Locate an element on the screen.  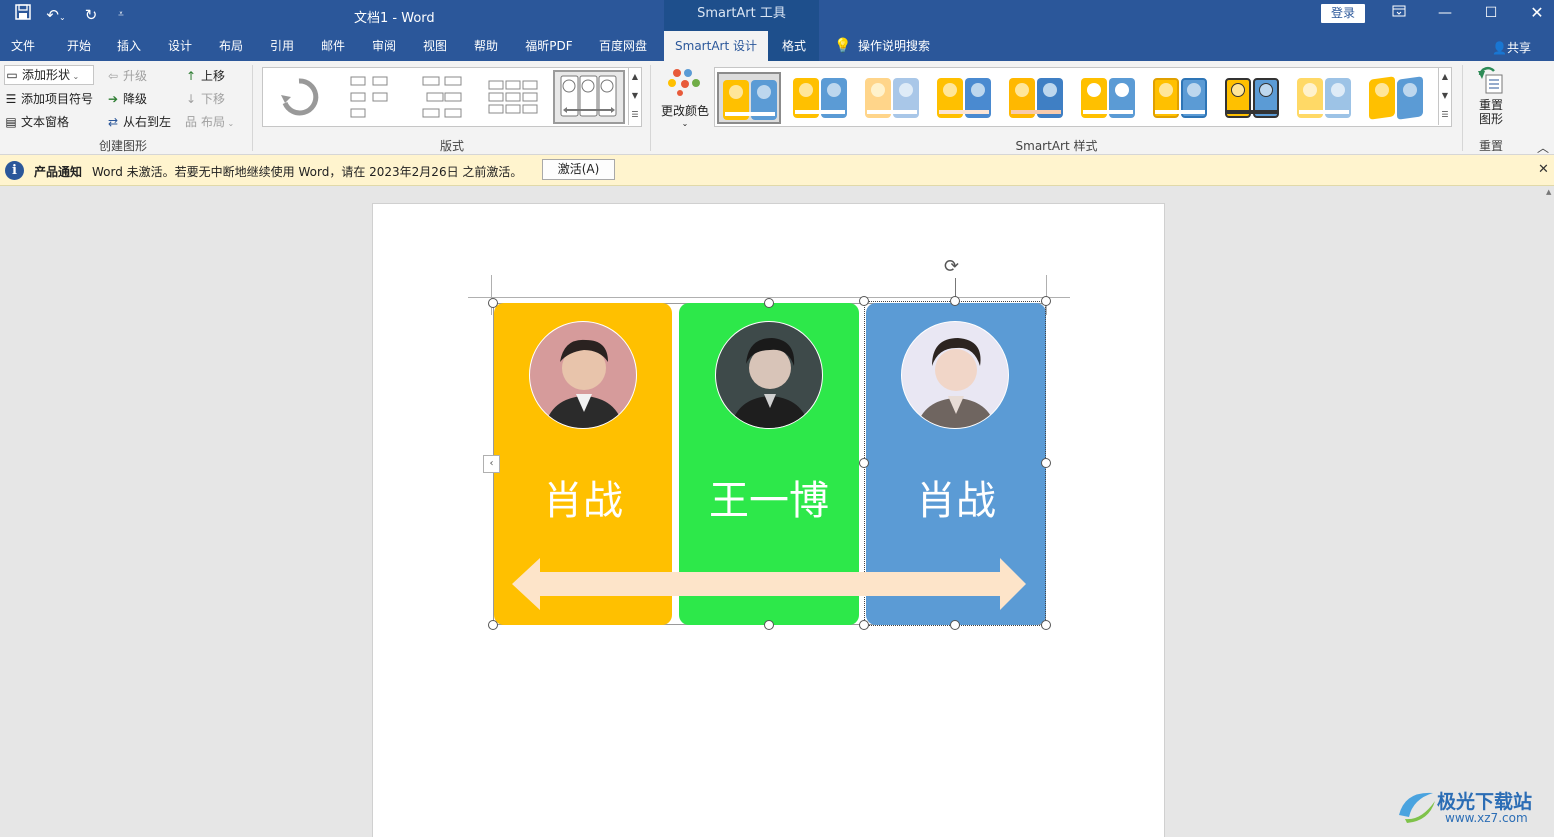
layouts-gallery: ▲ ▼ ☰ is located at coordinates (452, 97).